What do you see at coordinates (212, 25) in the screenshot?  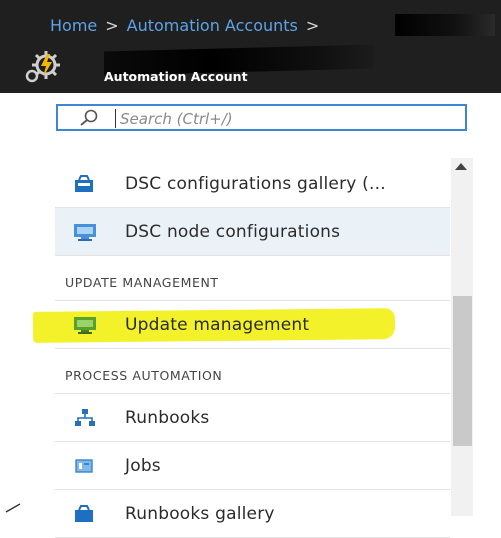 I see `breadcrumb-automation-accounts: Automation Accounts` at bounding box center [212, 25].